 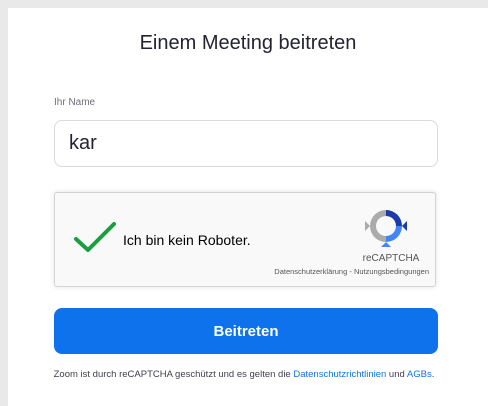 I want to click on name-field-label: Ihr Name, so click(x=75, y=102).